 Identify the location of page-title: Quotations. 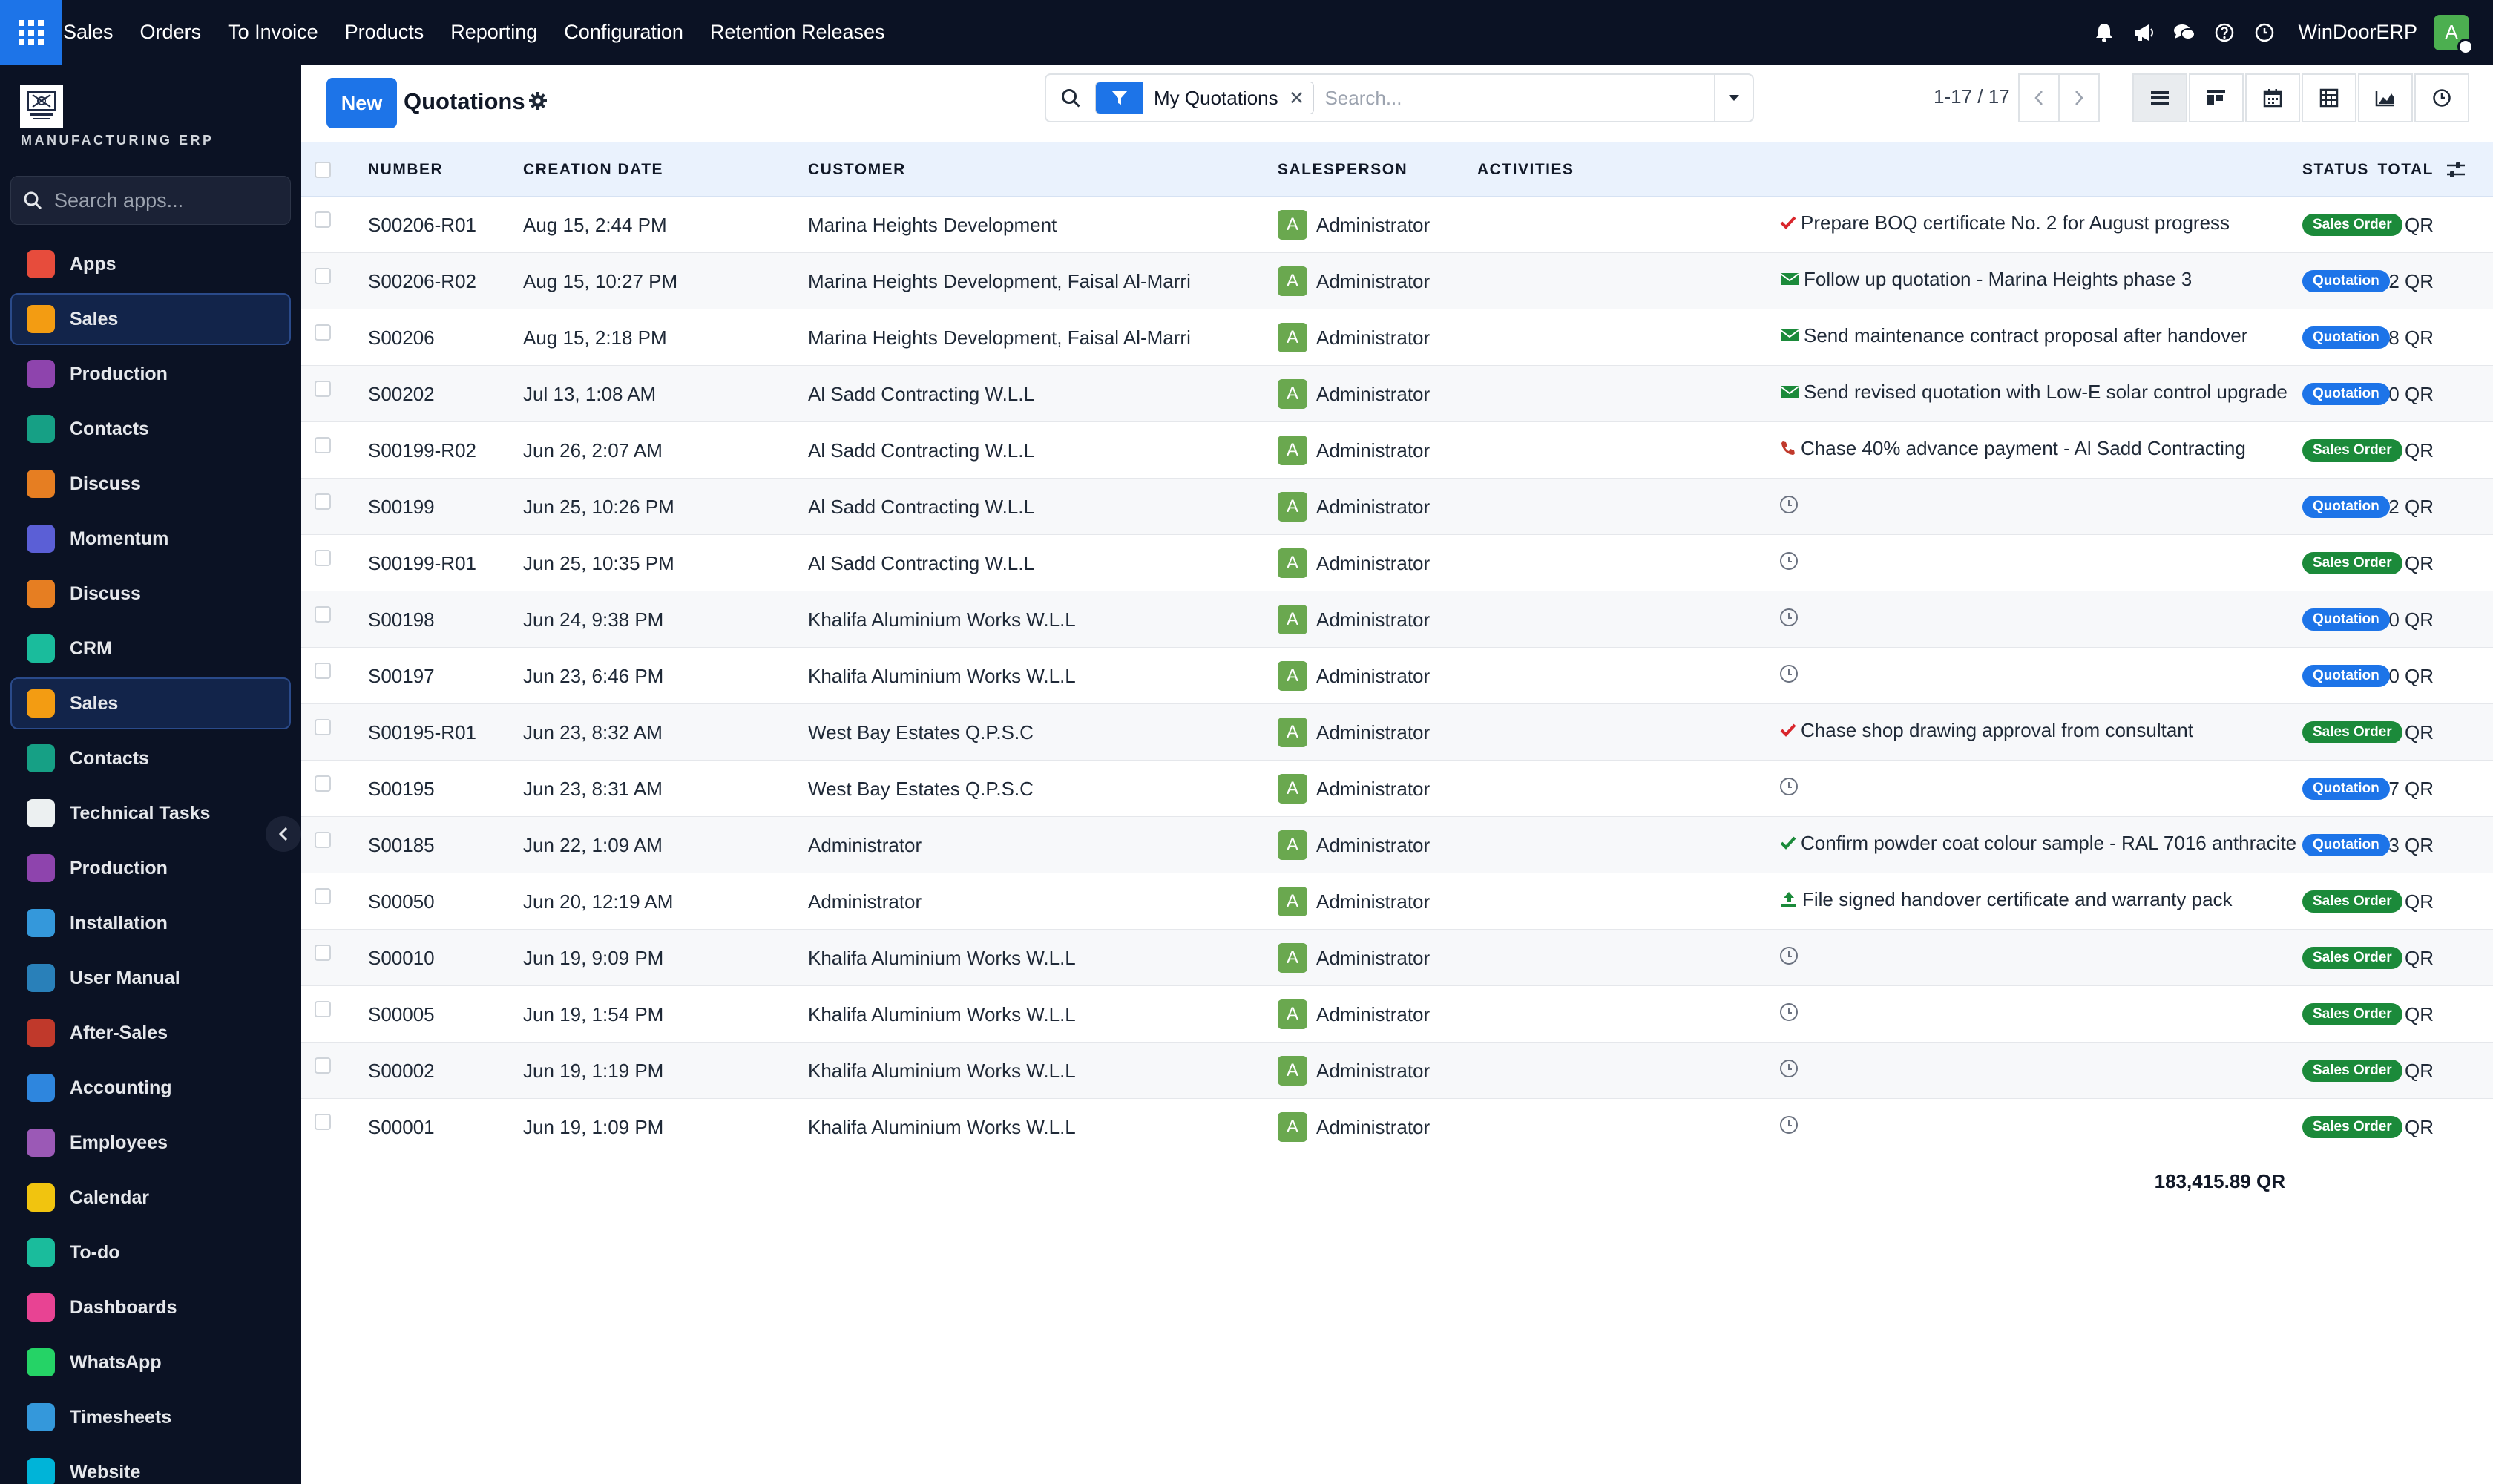
(464, 101).